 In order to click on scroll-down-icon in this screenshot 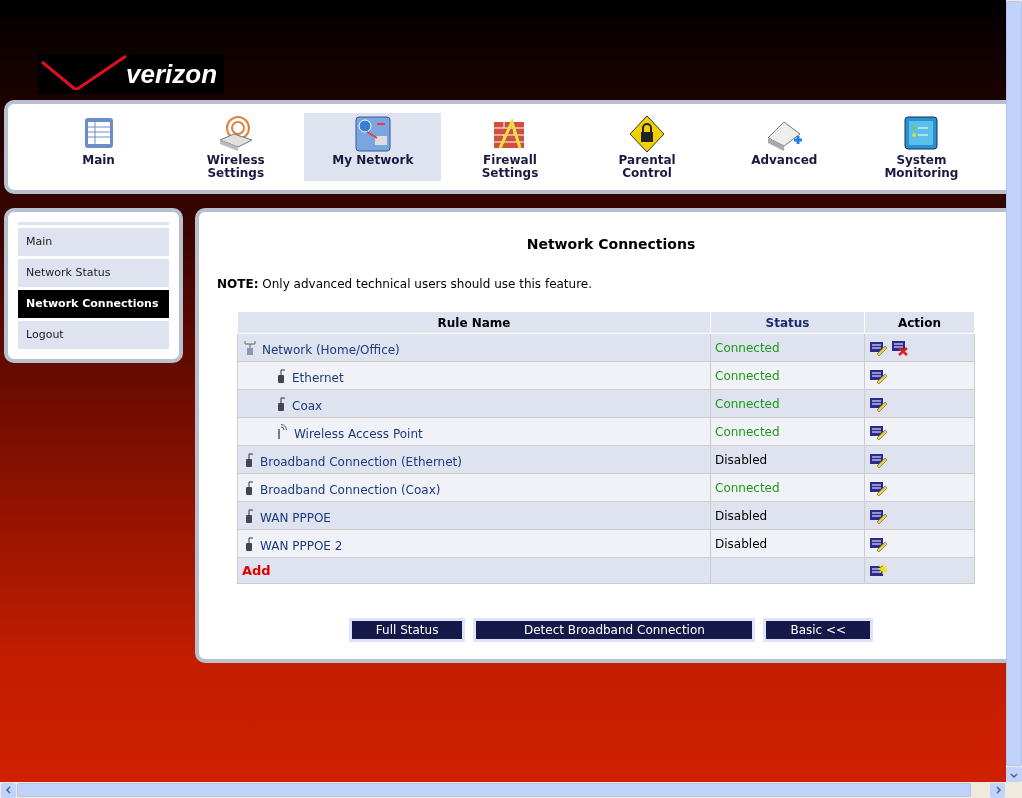, I will do `click(1014, 774)`.